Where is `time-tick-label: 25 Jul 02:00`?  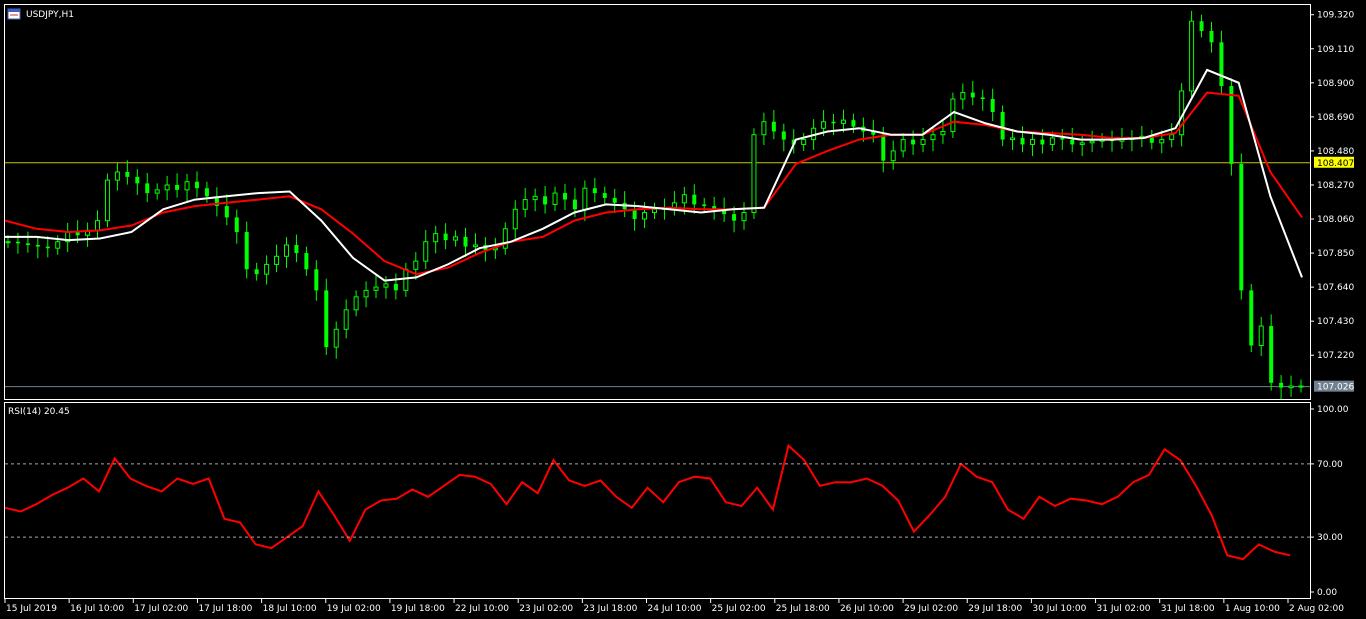 time-tick-label: 25 Jul 02:00 is located at coordinates (739, 609).